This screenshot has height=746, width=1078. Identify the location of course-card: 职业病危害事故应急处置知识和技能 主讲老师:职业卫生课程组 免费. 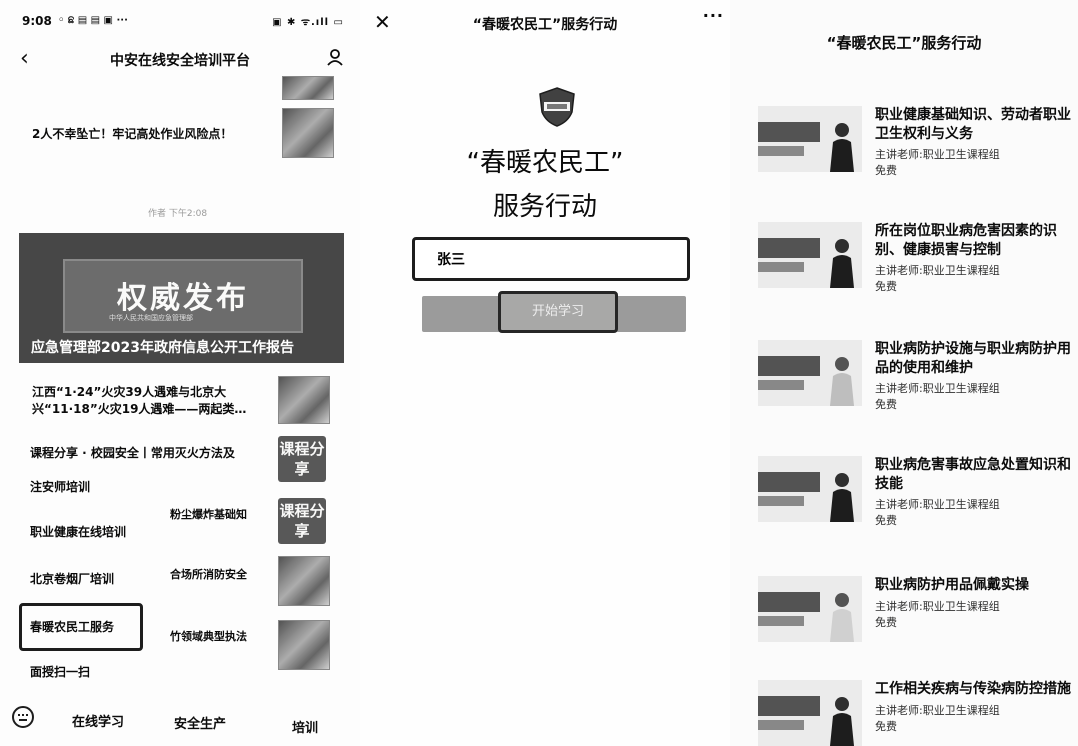
(904, 506).